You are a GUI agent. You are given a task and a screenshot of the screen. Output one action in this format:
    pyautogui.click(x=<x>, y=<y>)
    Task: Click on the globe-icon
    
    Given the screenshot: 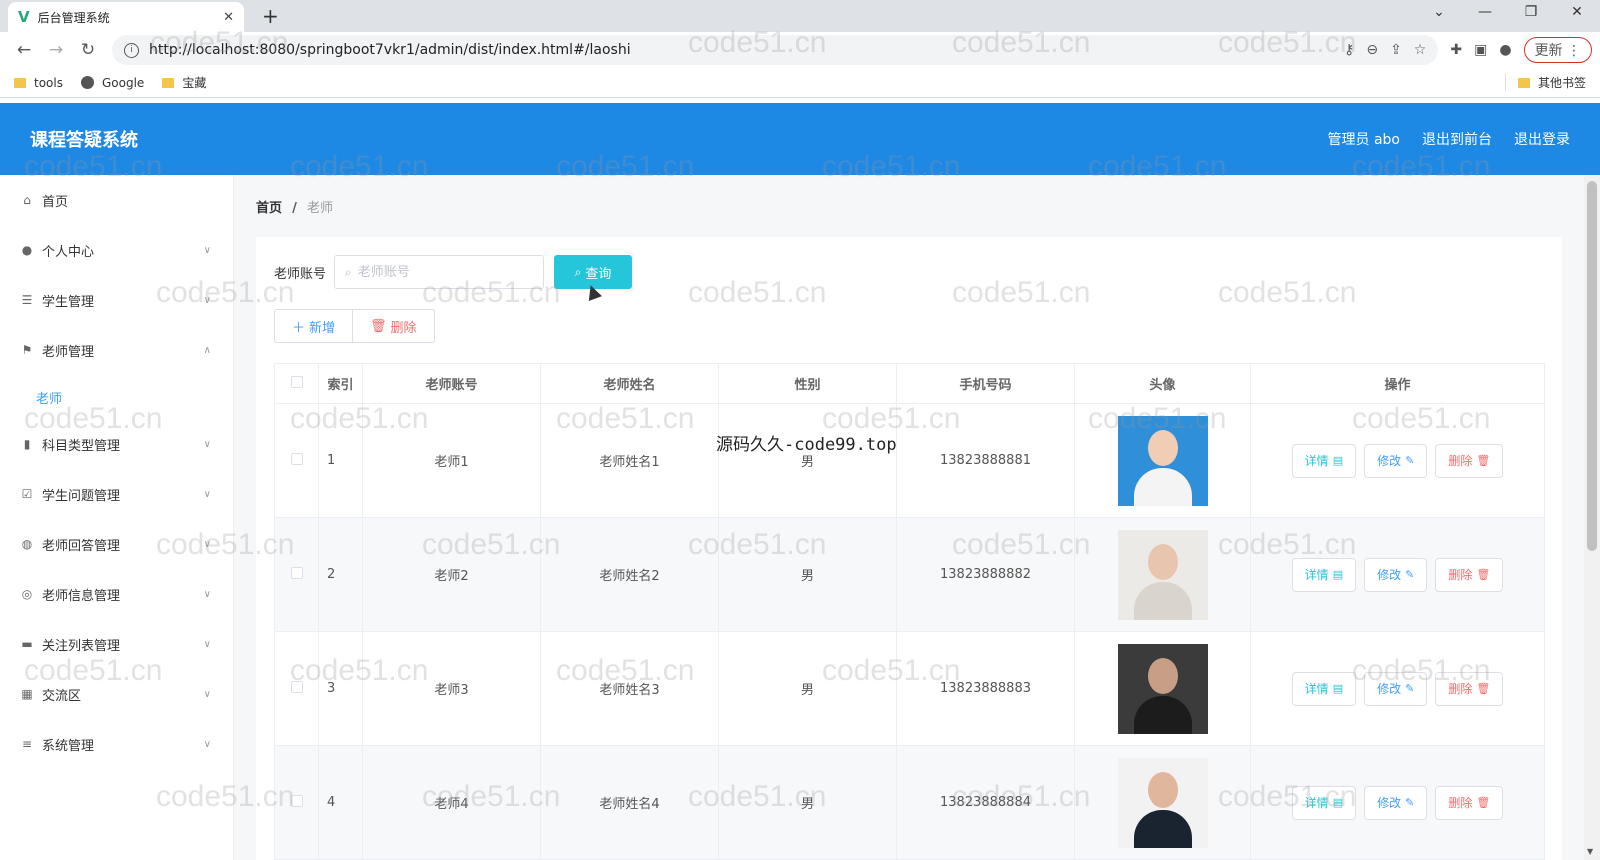 What is the action you would take?
    pyautogui.click(x=87, y=82)
    